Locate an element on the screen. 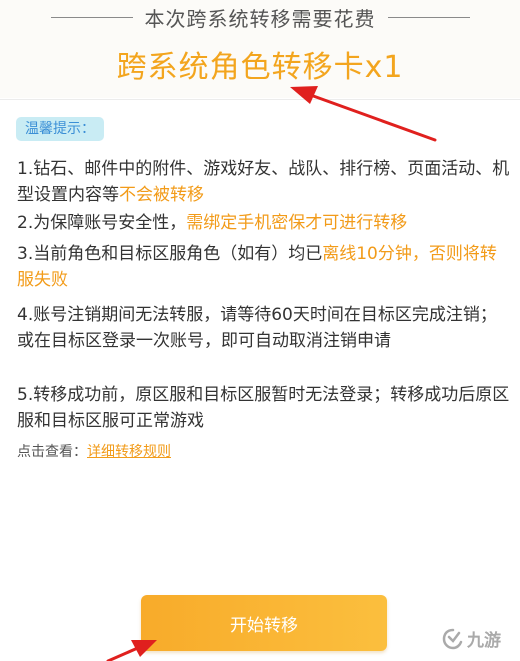 The width and height of the screenshot is (520, 661). tips-badge: 温馨提示： is located at coordinates (60, 129).